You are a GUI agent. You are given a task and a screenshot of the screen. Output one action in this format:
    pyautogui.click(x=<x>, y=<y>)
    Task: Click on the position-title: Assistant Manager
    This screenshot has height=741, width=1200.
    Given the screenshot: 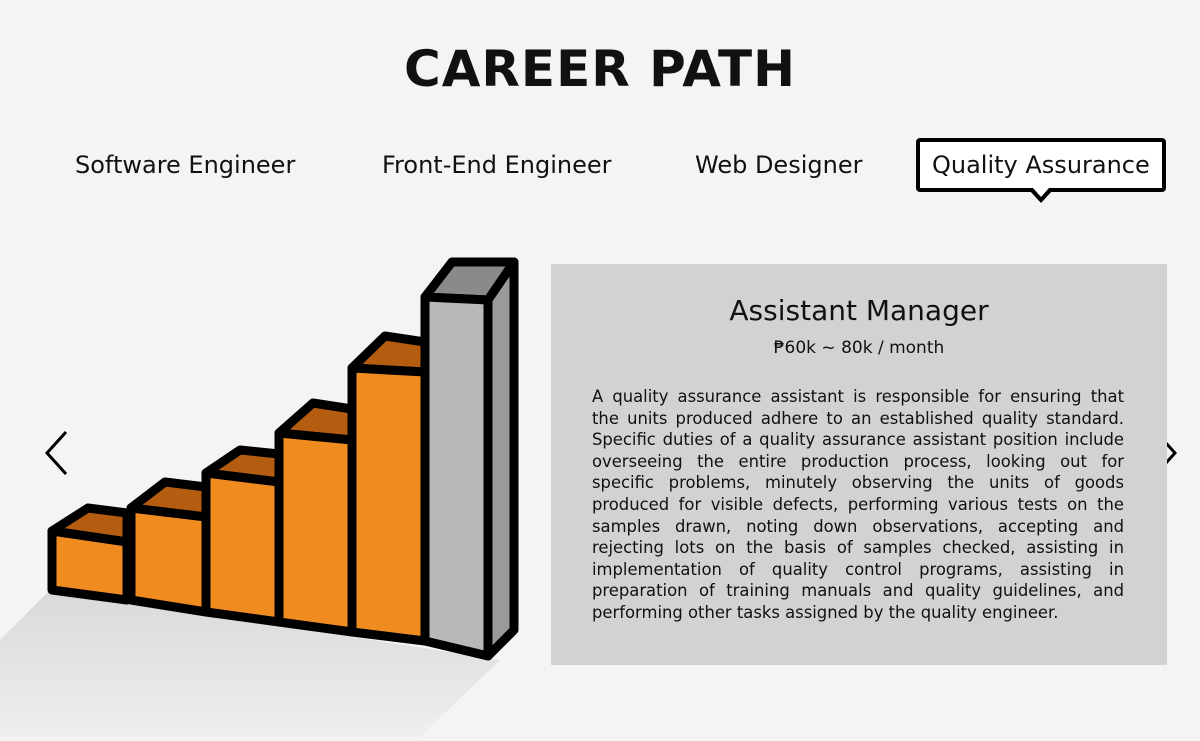 What is the action you would take?
    pyautogui.click(x=859, y=310)
    